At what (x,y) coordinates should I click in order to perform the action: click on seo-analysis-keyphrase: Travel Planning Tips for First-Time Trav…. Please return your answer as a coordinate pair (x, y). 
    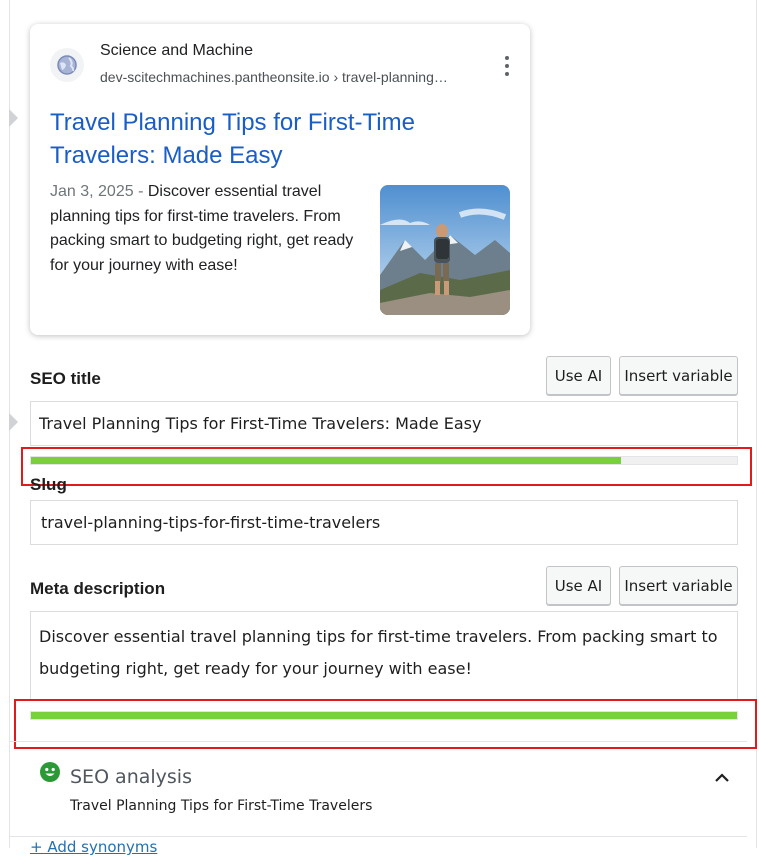
    Looking at the image, I should click on (221, 806).